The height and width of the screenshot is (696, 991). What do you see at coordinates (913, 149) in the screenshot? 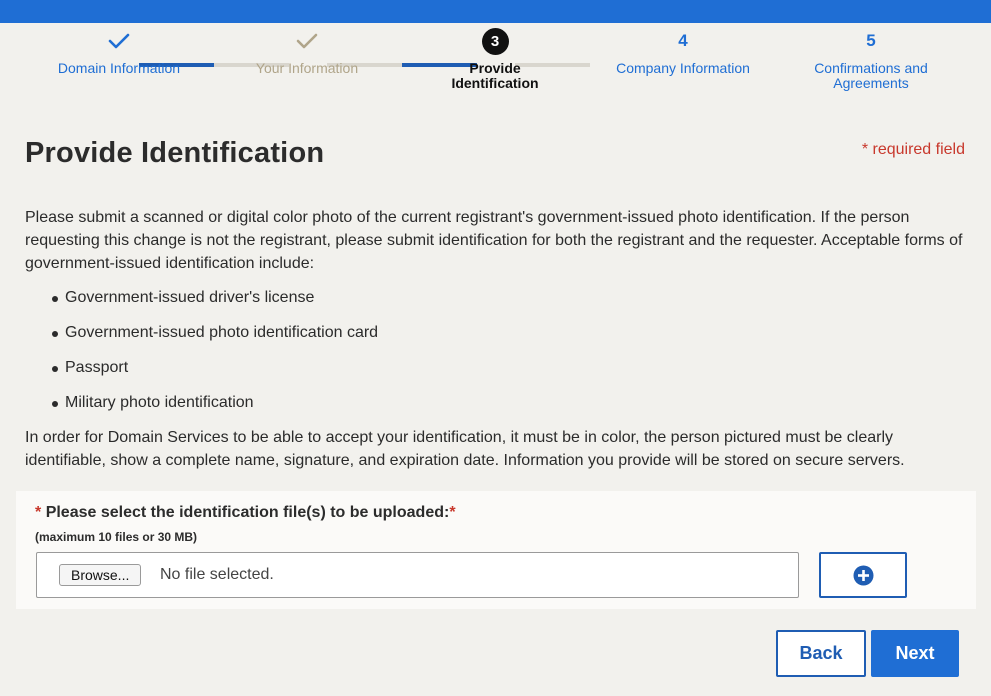
I see `required-field-note: * required field` at bounding box center [913, 149].